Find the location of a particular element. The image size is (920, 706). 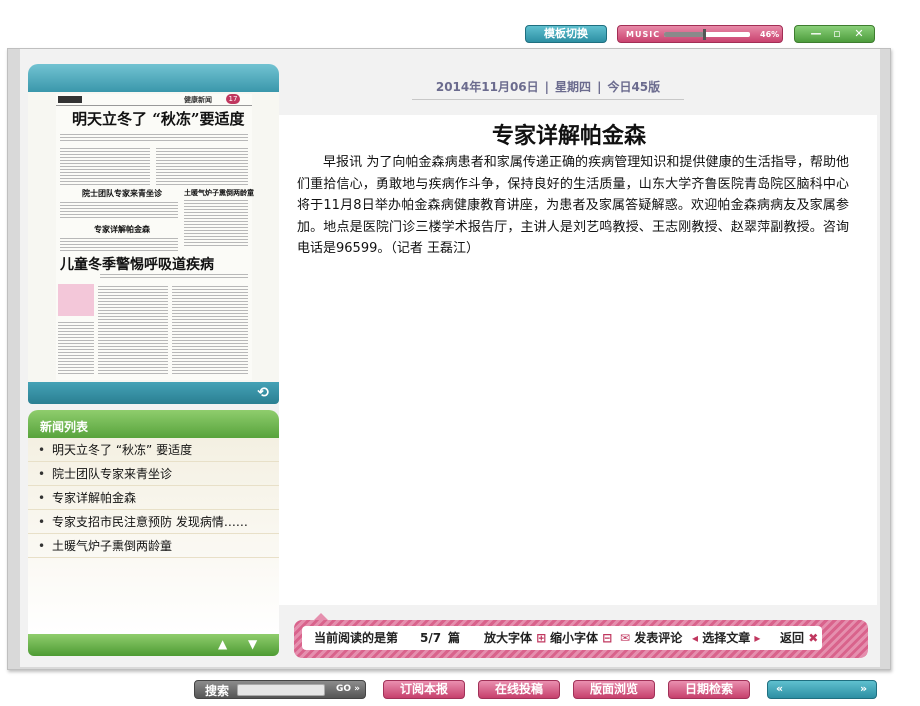

music-control: MUSIC 46% is located at coordinates (700, 34).